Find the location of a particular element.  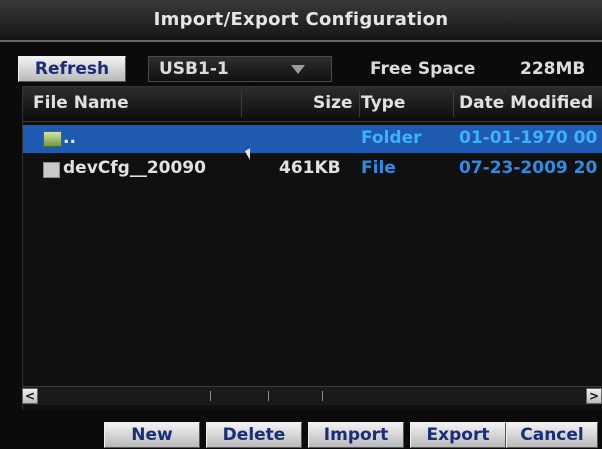

cell-file-name: .. is located at coordinates (69, 138).